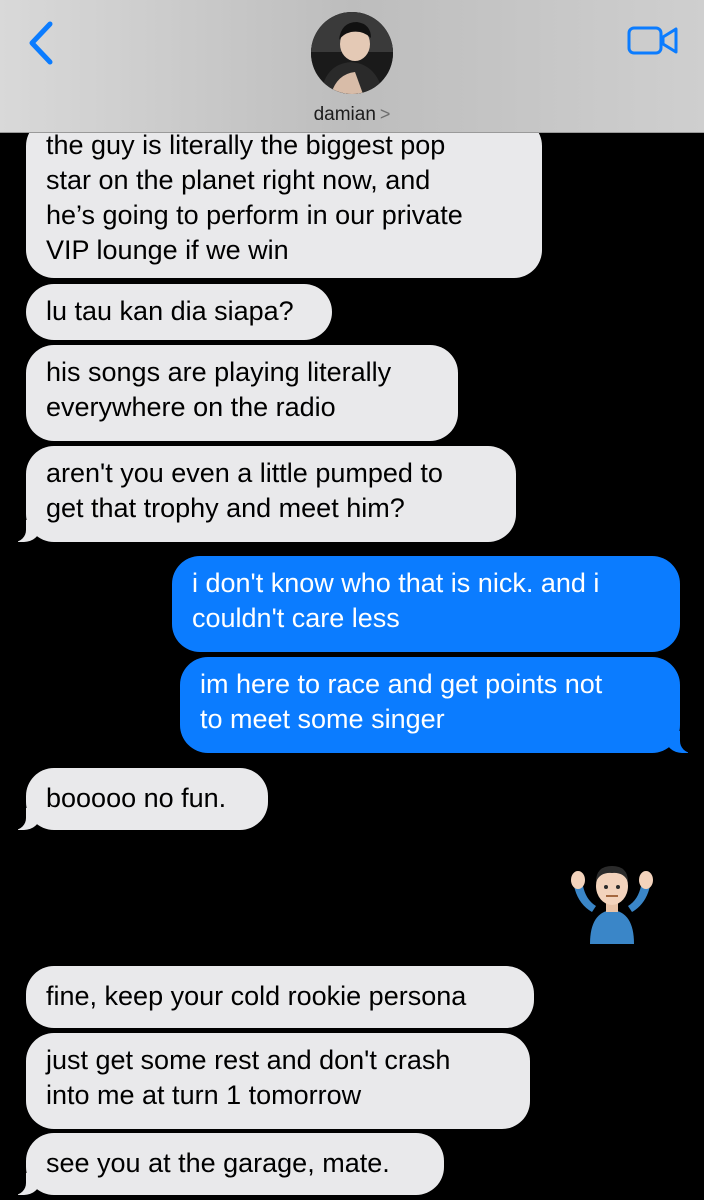 This screenshot has width=704, height=1200. I want to click on message-line: fine, keep your cold rookie persona, so click(256, 996).